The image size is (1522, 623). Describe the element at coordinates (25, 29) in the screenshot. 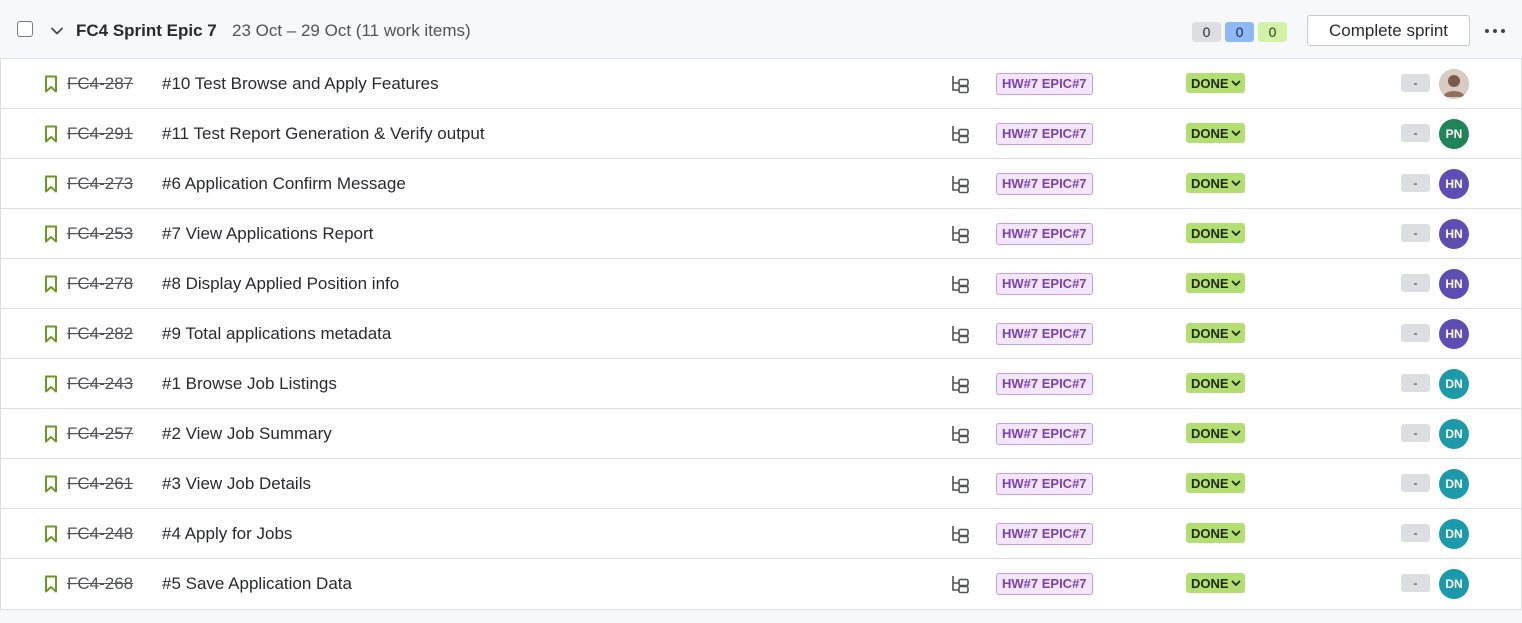

I see `sprint-select-checkbox` at that location.